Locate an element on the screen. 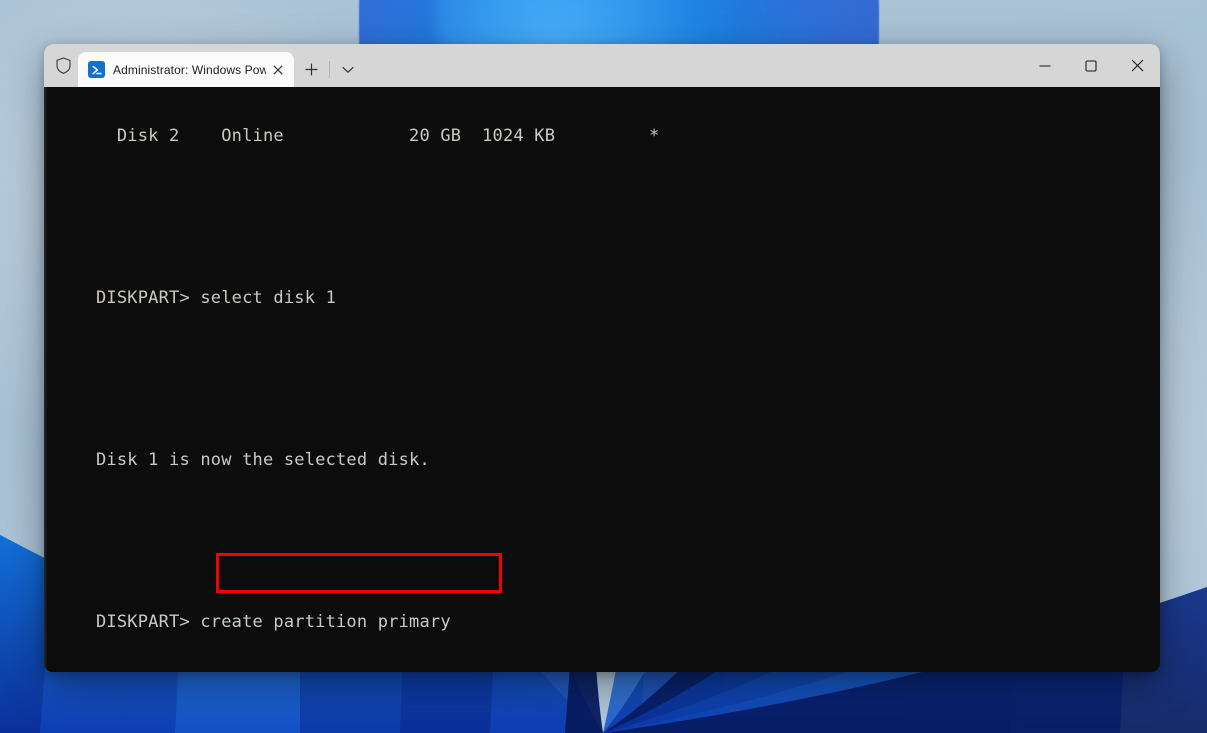  caption-buttons is located at coordinates (1091, 65).